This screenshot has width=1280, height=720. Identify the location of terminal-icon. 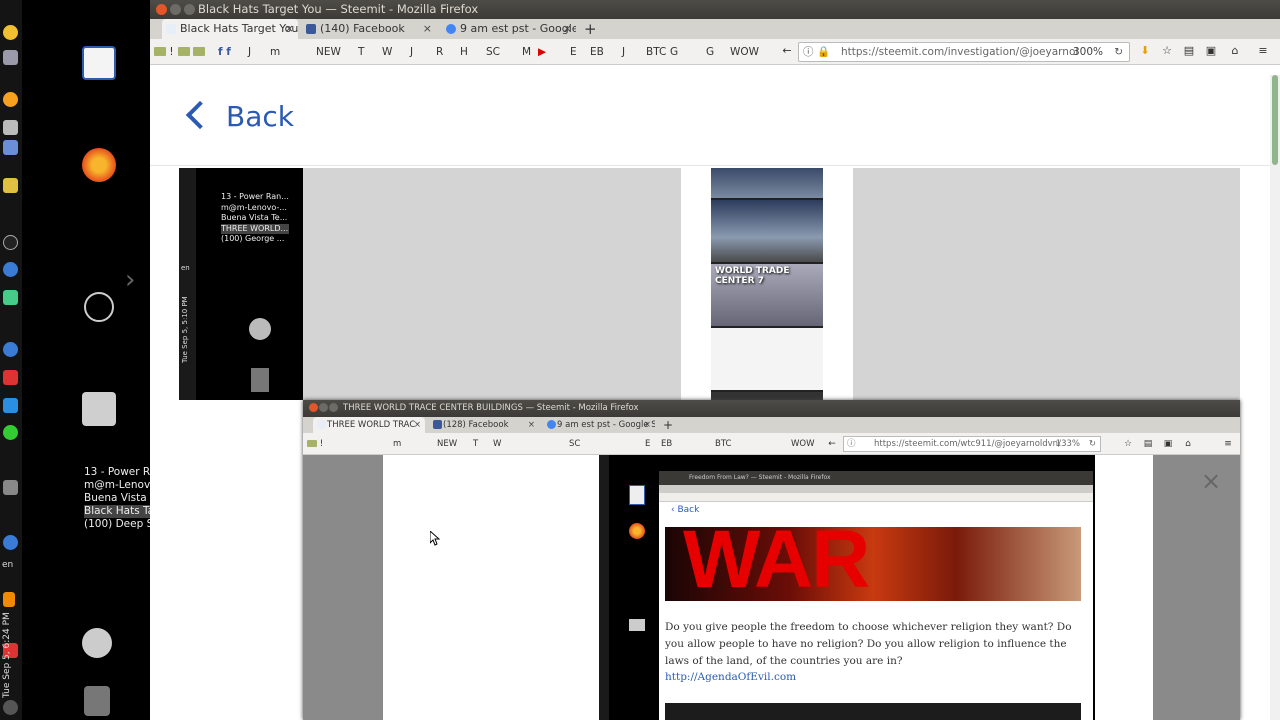
(10, 297).